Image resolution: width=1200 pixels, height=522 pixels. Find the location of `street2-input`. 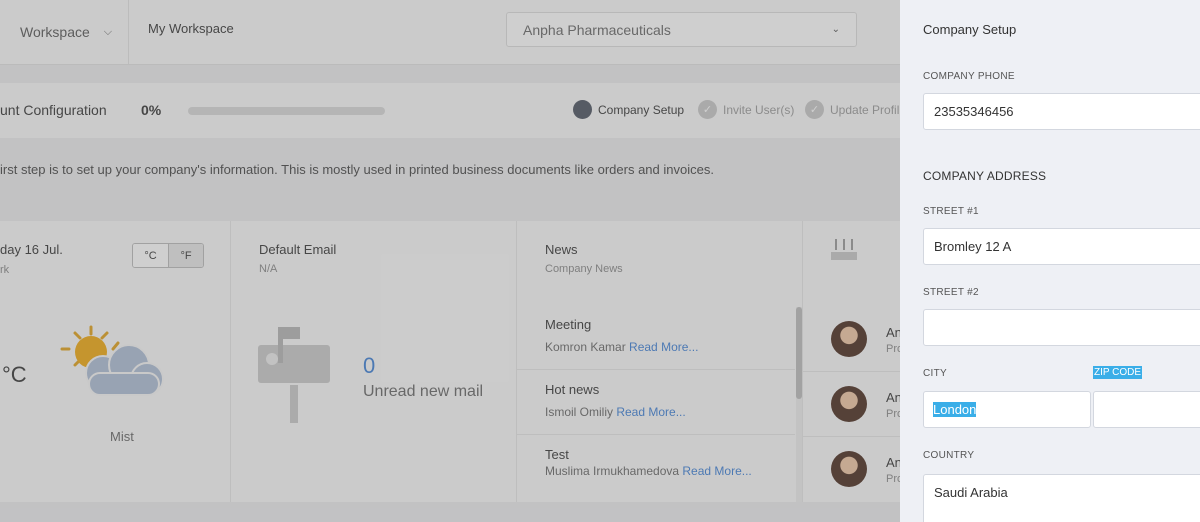

street2-input is located at coordinates (1061, 327).